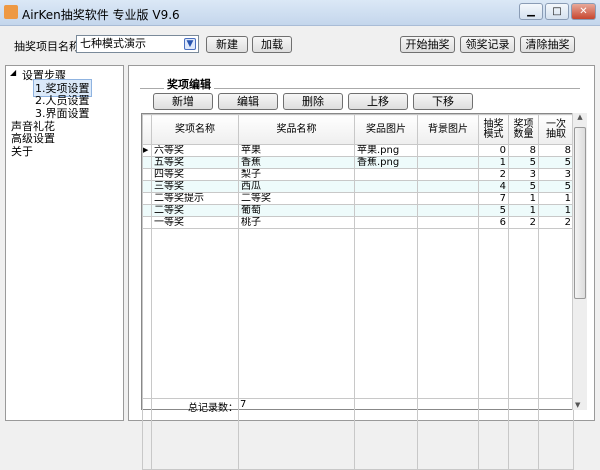  Describe the element at coordinates (448, 129) in the screenshot. I see `col-header: 背景图片` at that location.